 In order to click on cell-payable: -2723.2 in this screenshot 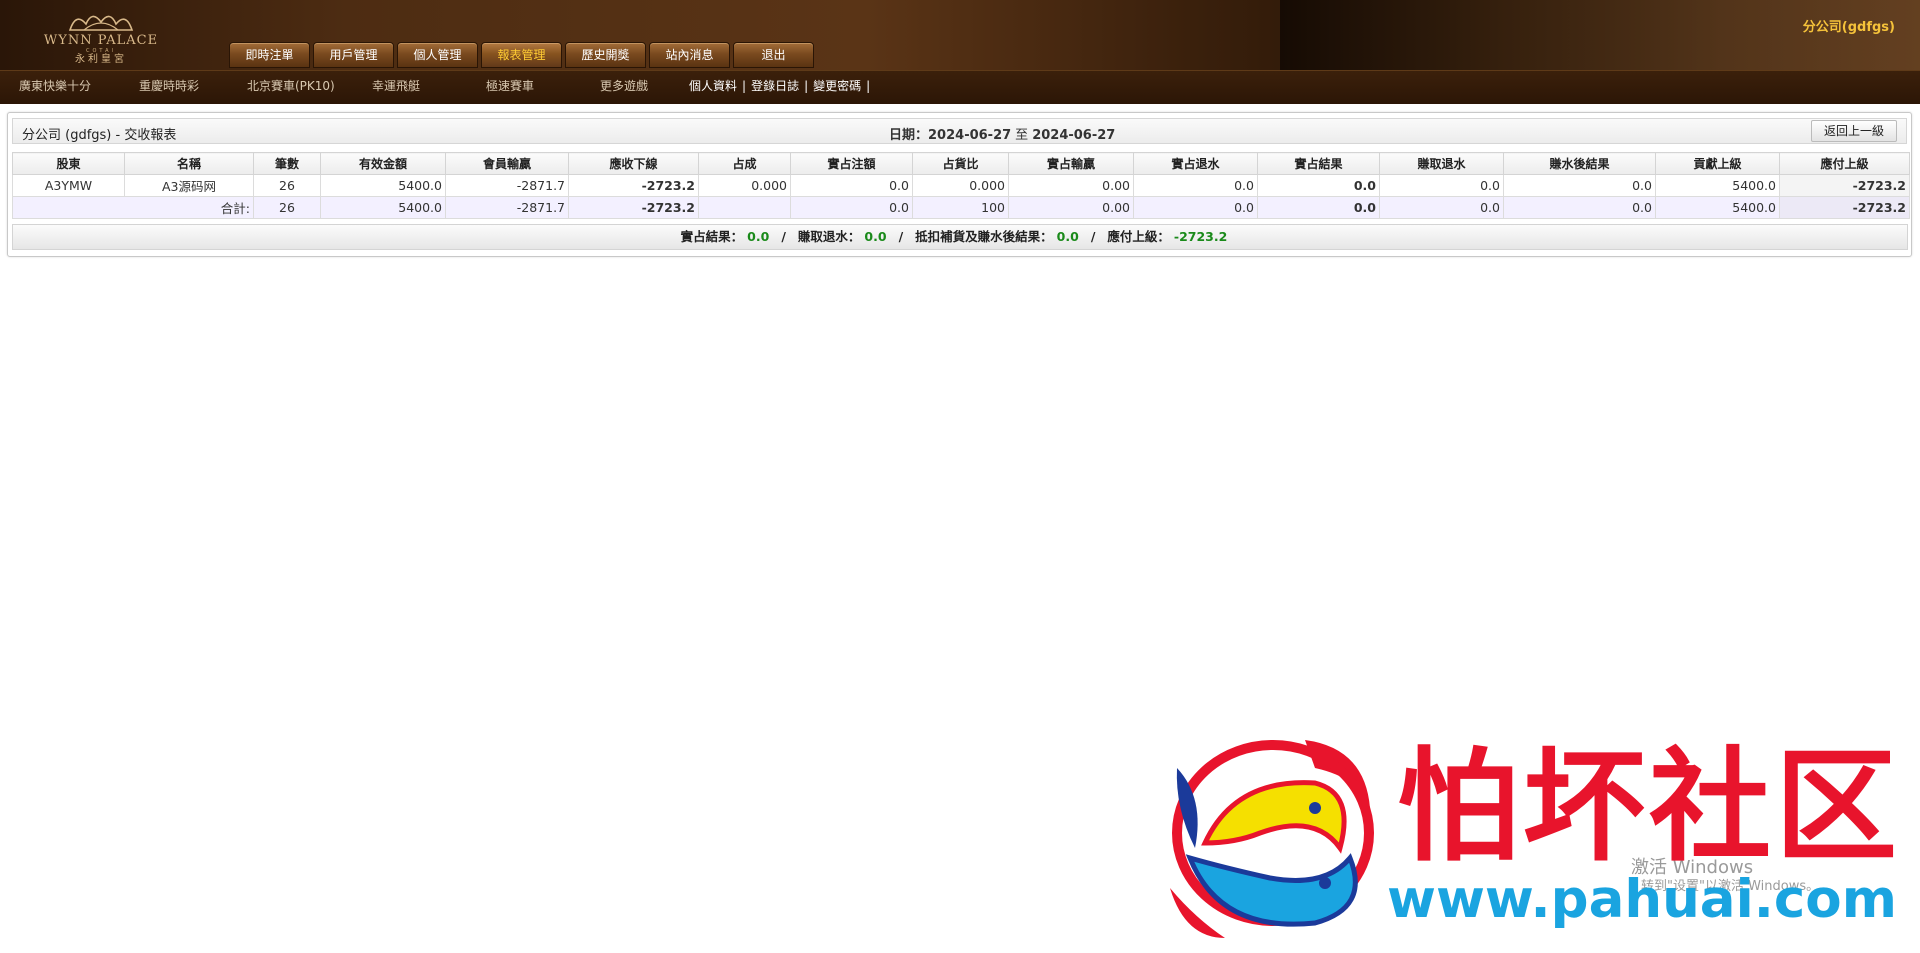, I will do `click(1844, 185)`.